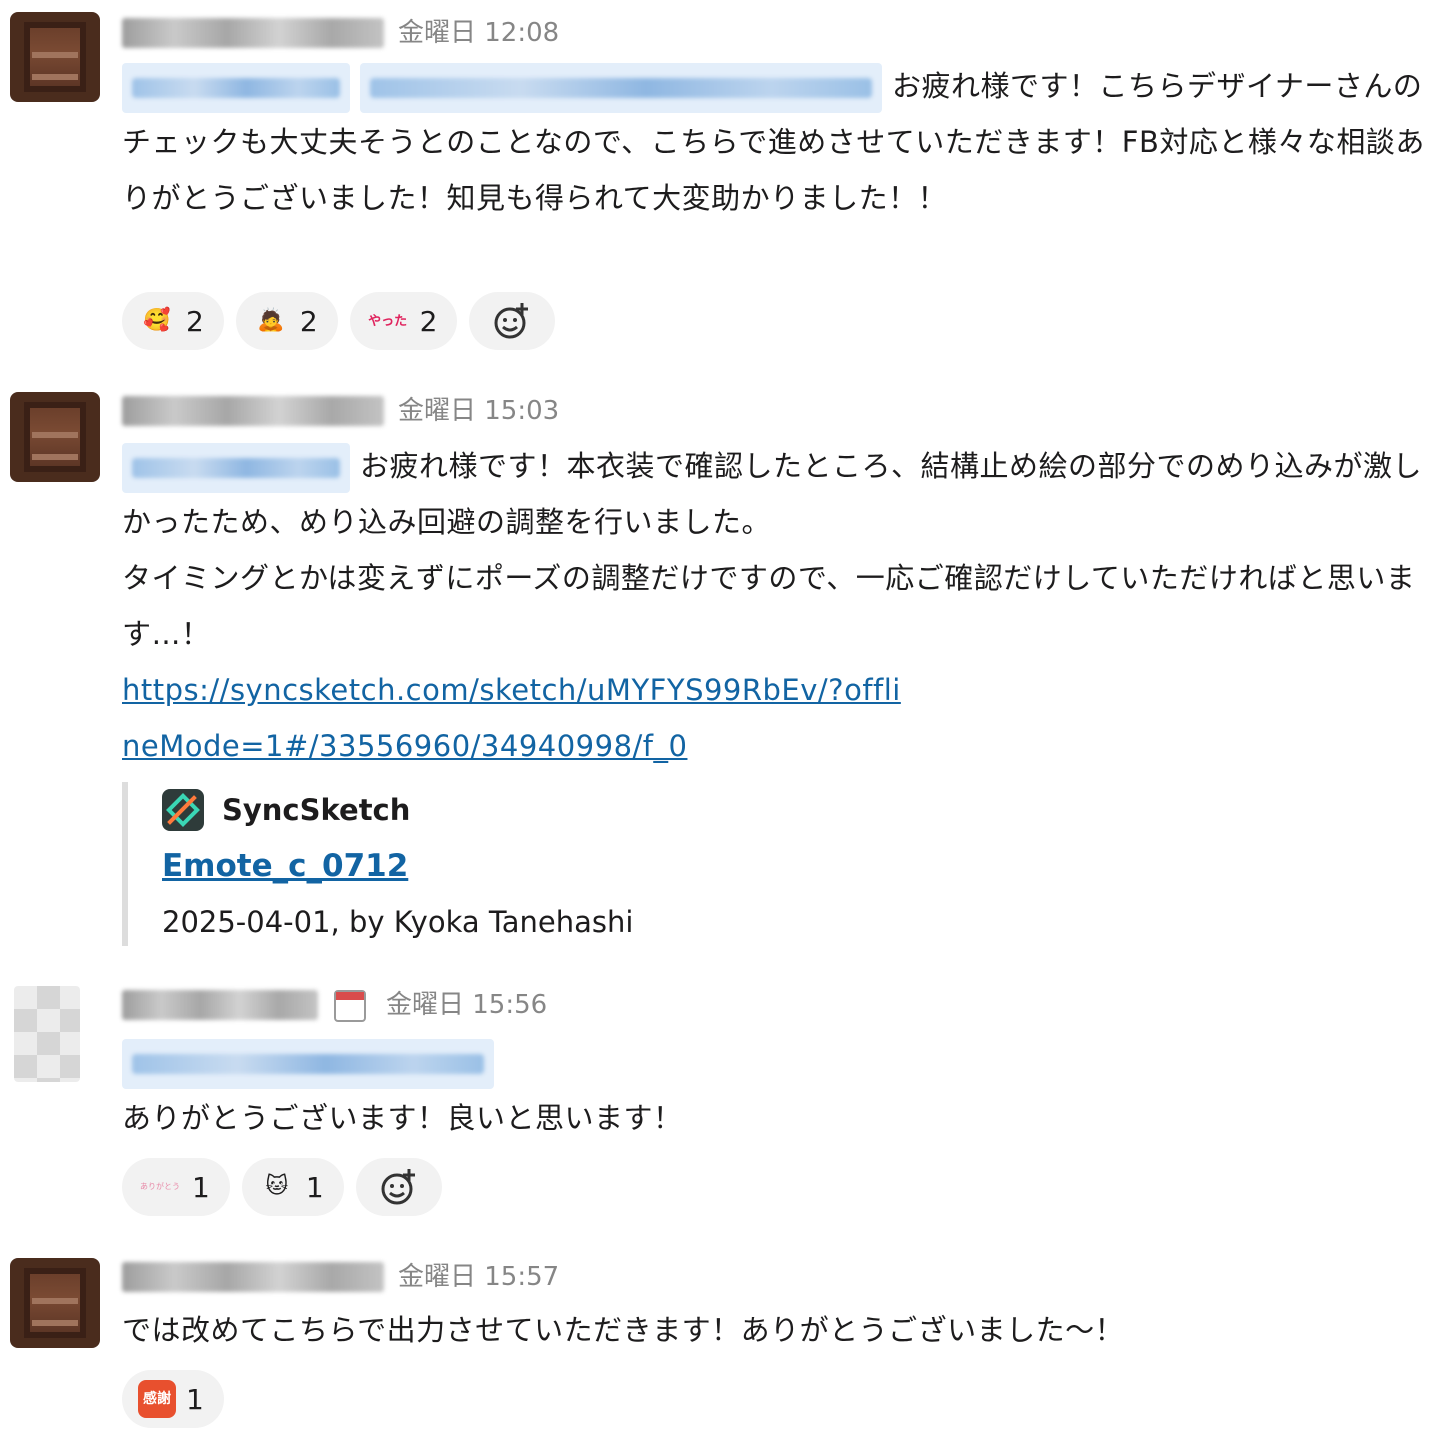 This screenshot has height=1453, width=1440. Describe the element at coordinates (157, 1399) in the screenshot. I see `kansha-stamp-icon: 感謝` at that location.